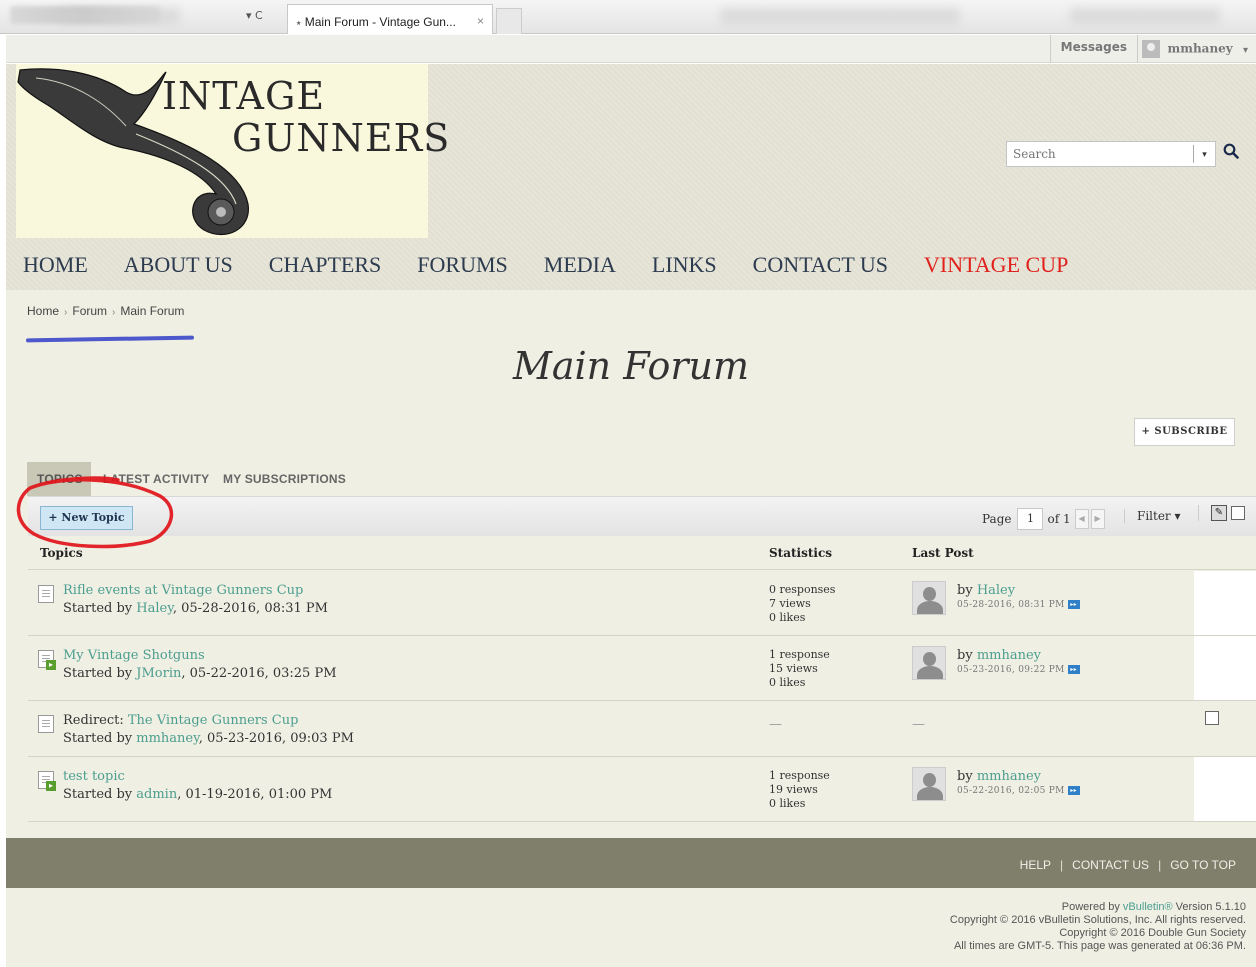  Describe the element at coordinates (55, 265) in the screenshot. I see `nav-home: HOME` at that location.